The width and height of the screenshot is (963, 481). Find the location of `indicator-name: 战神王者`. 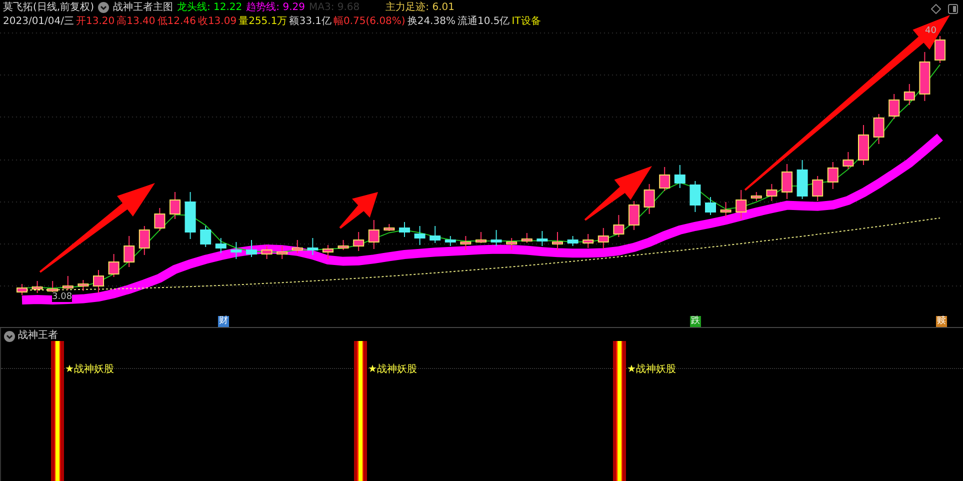

indicator-name: 战神王者 is located at coordinates (38, 336).